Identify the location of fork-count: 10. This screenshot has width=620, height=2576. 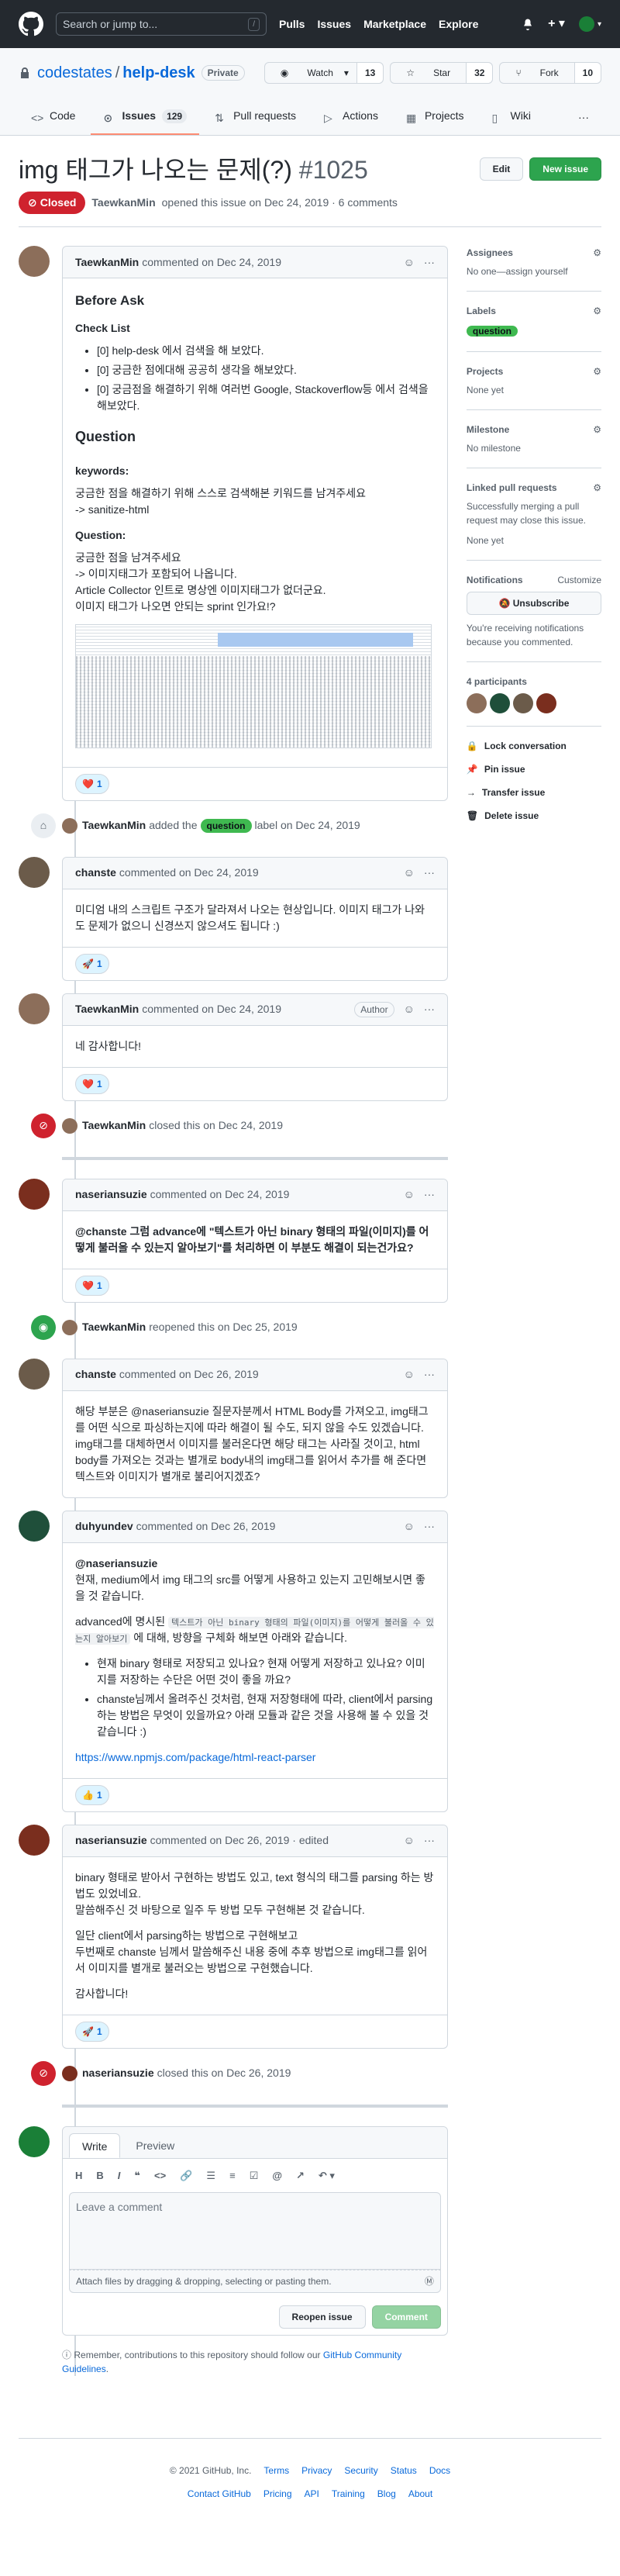
(587, 73).